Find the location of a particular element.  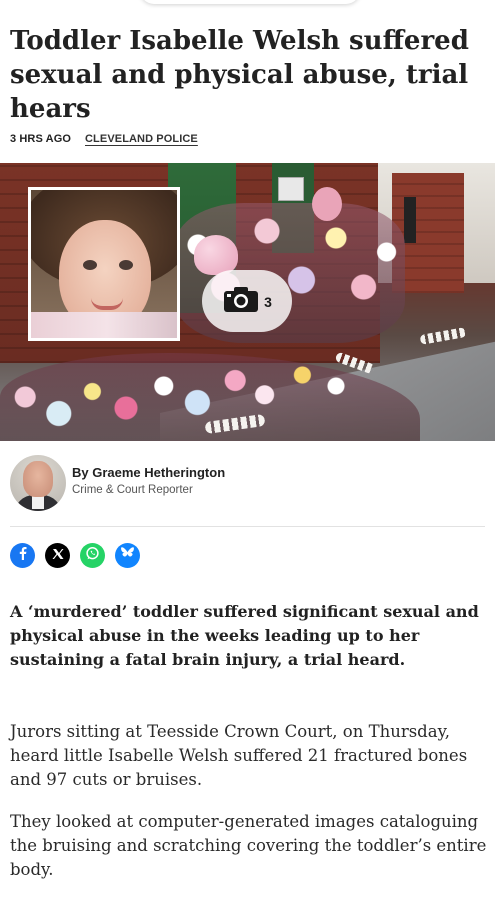

top-bar-handle is located at coordinates (250, 2).